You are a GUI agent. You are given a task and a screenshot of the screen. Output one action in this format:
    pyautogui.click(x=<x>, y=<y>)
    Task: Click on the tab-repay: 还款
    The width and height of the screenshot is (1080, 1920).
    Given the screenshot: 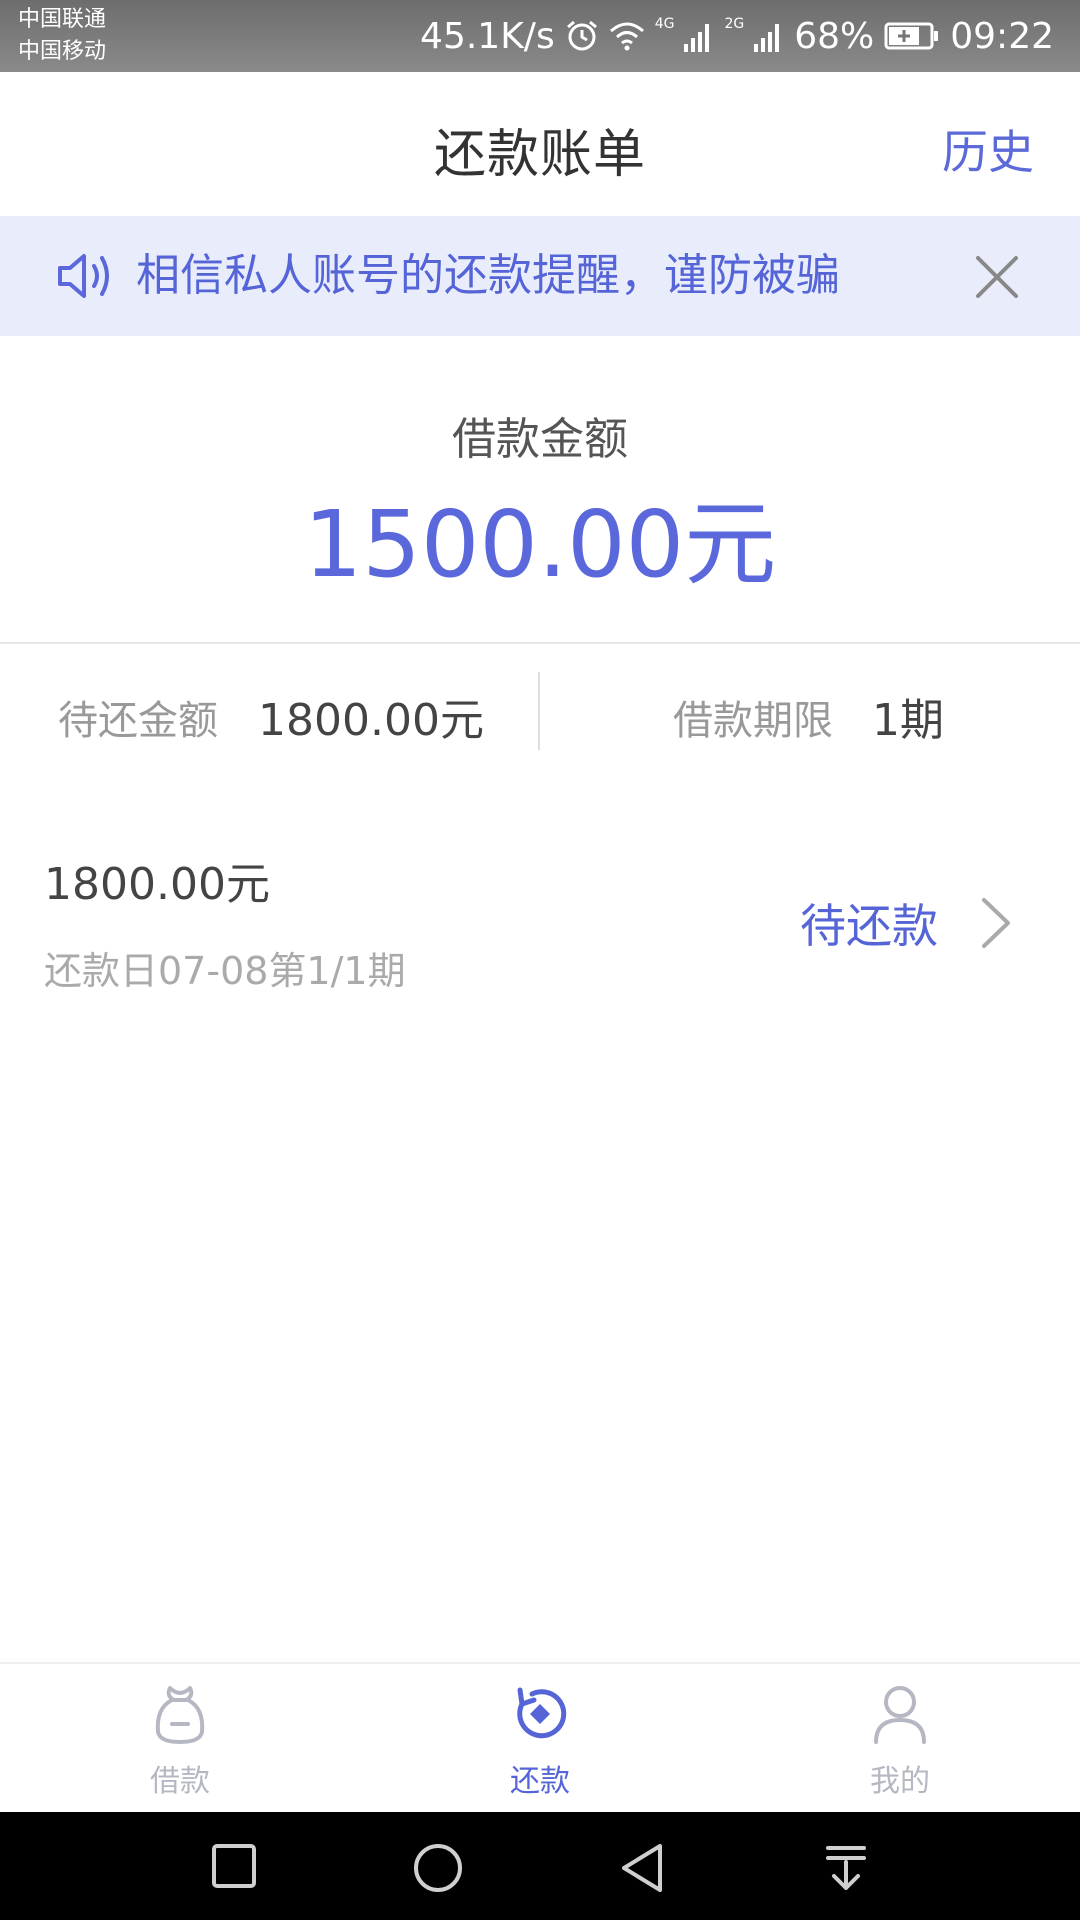 What is the action you would take?
    pyautogui.click(x=540, y=1739)
    